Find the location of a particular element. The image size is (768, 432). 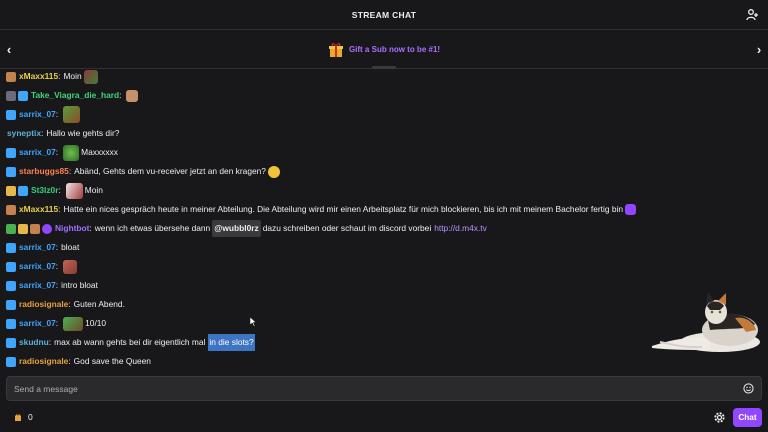

chevron-left-icon: ‹ is located at coordinates (9, 50).